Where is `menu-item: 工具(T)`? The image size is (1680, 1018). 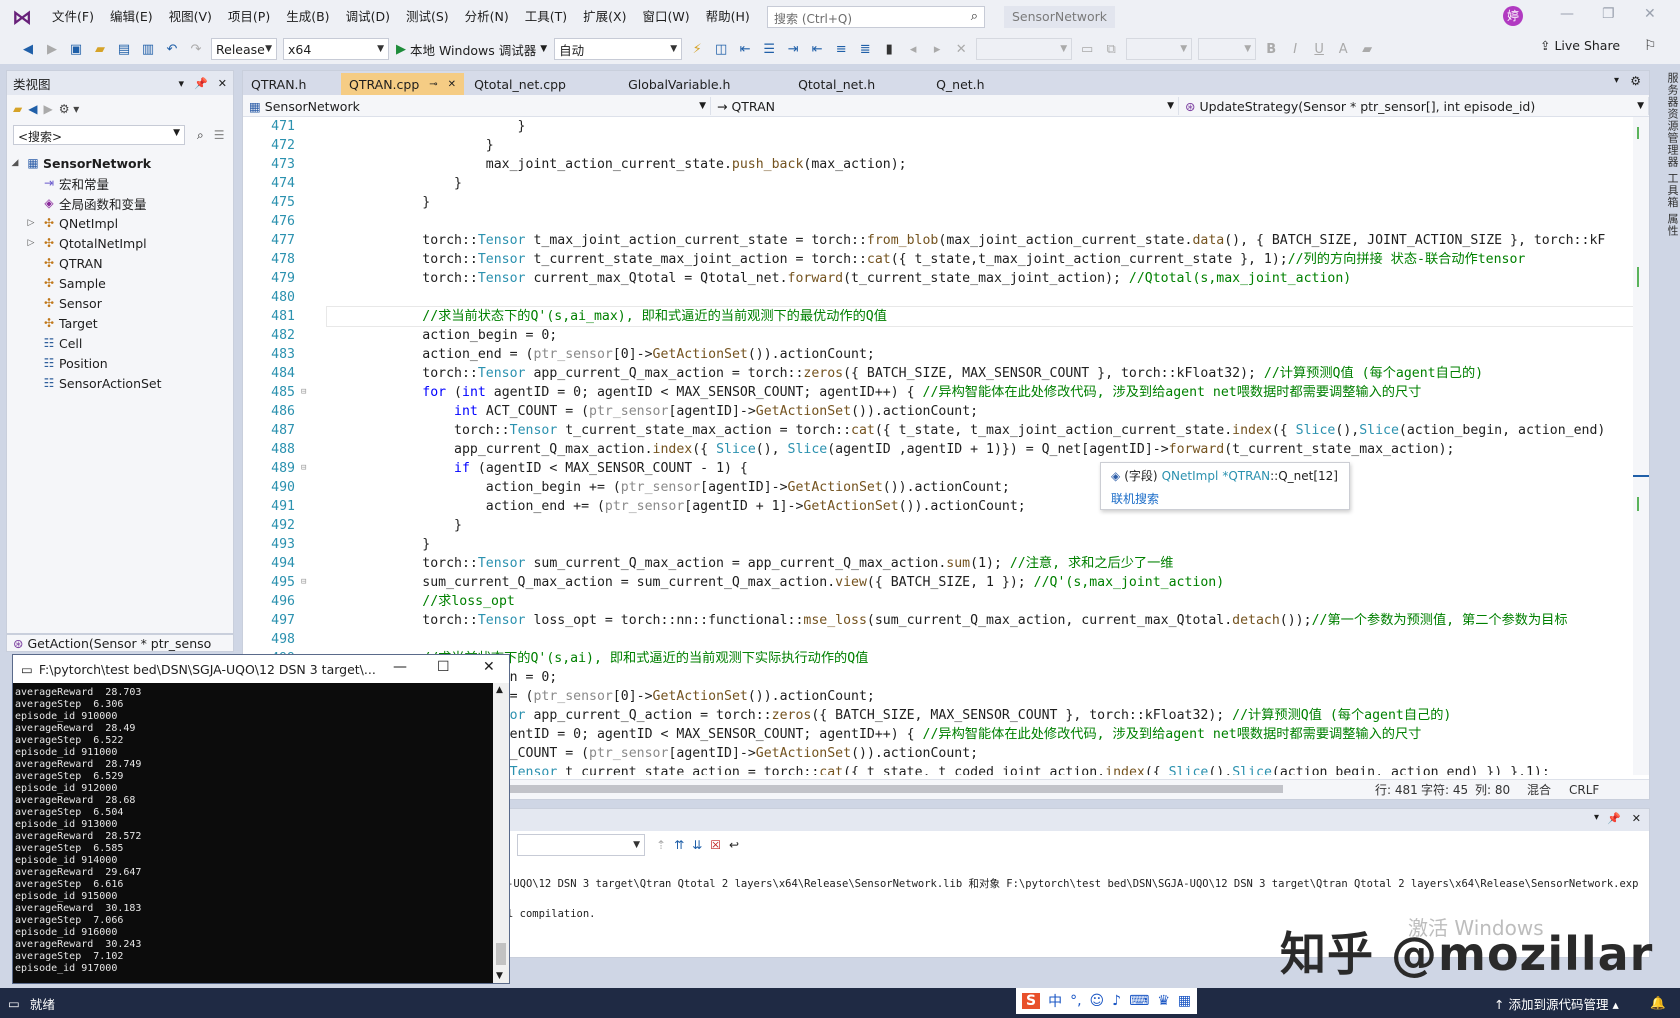
menu-item: 工具(T) is located at coordinates (546, 17).